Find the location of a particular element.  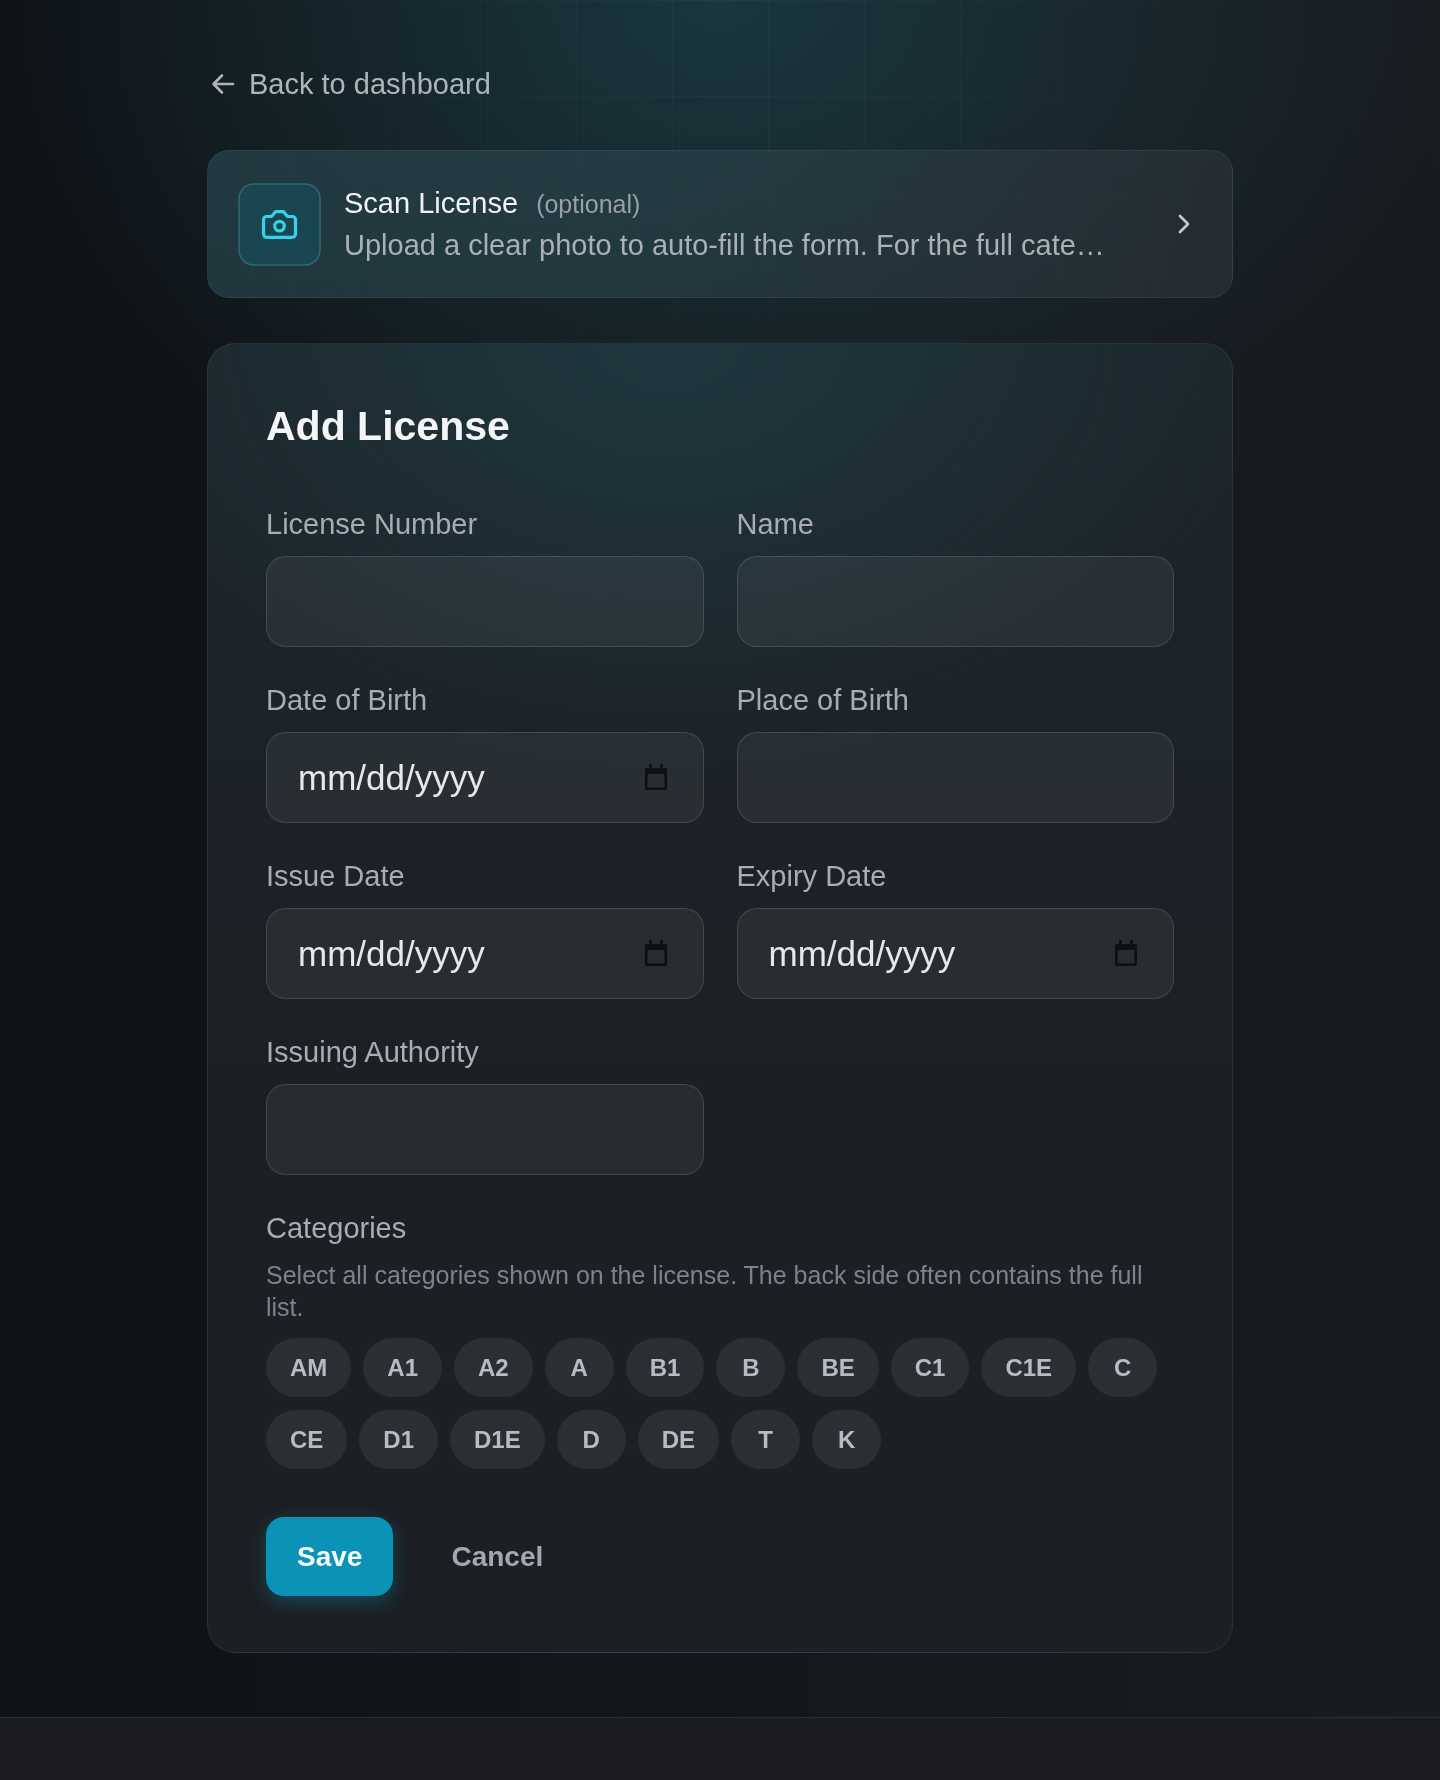

category-chip: D is located at coordinates (591, 1439).